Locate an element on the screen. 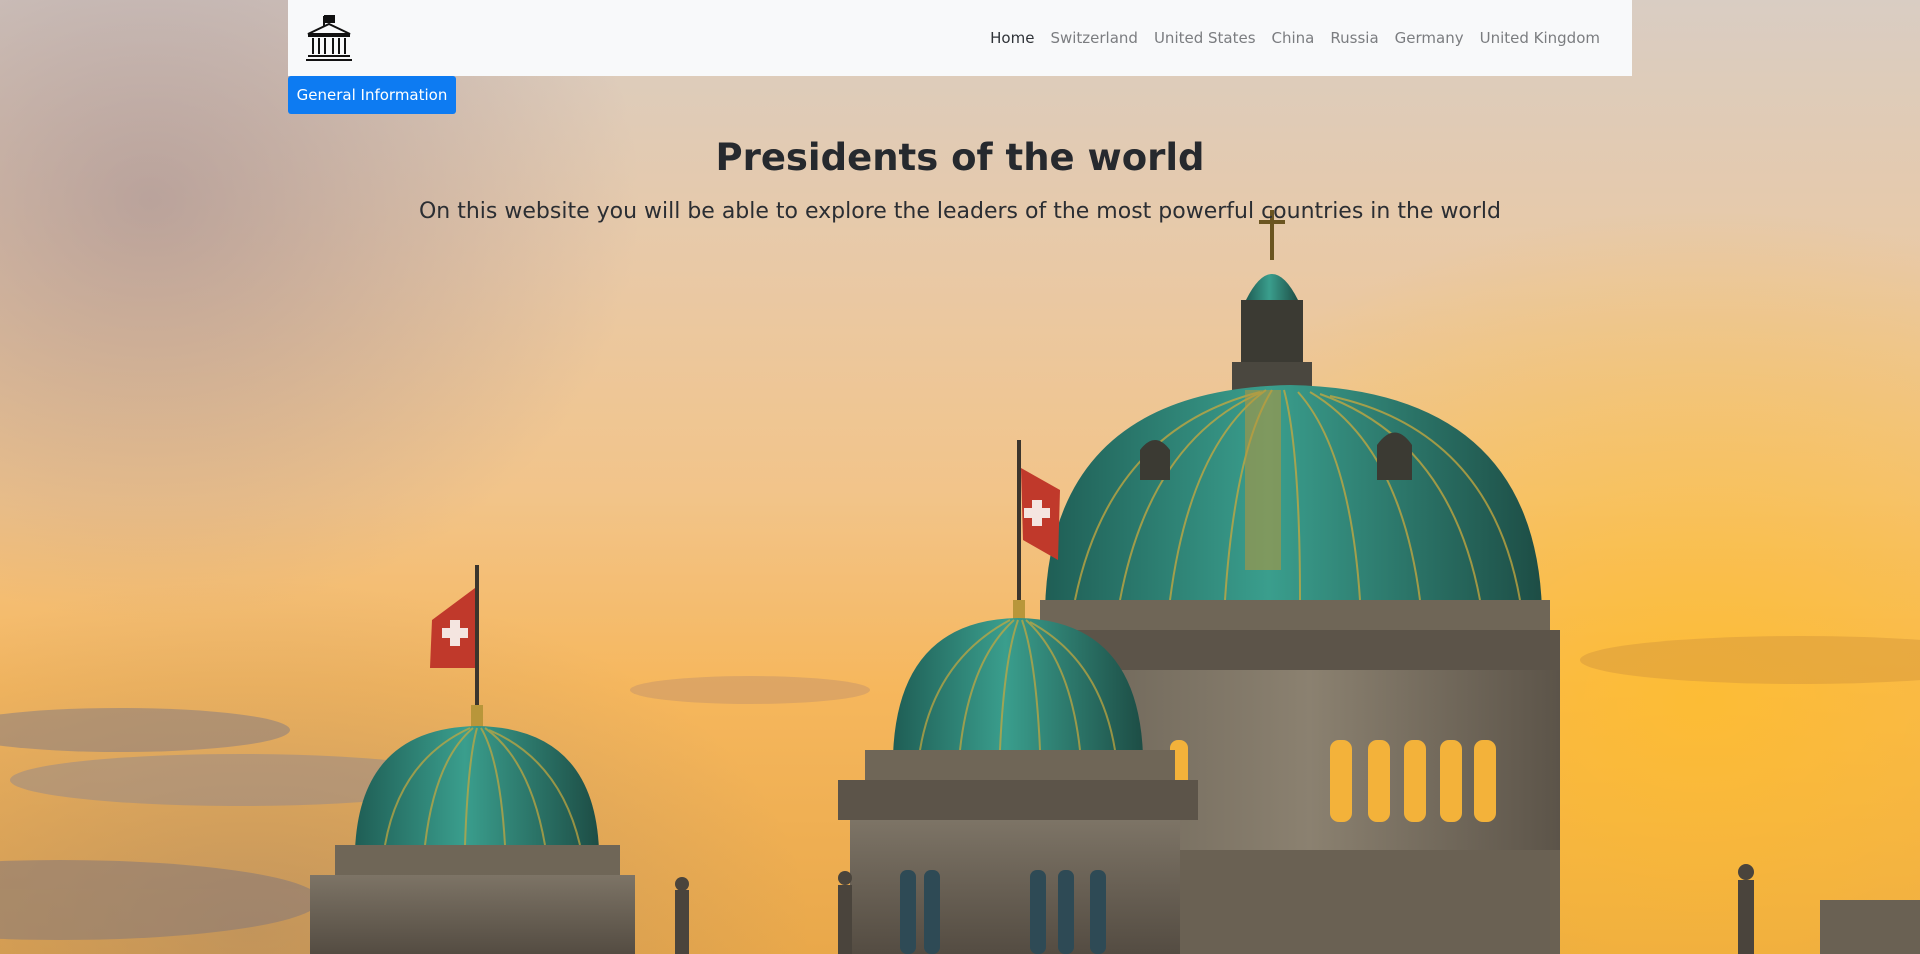 The height and width of the screenshot is (954, 1920). nav-link-china: China is located at coordinates (1293, 38).